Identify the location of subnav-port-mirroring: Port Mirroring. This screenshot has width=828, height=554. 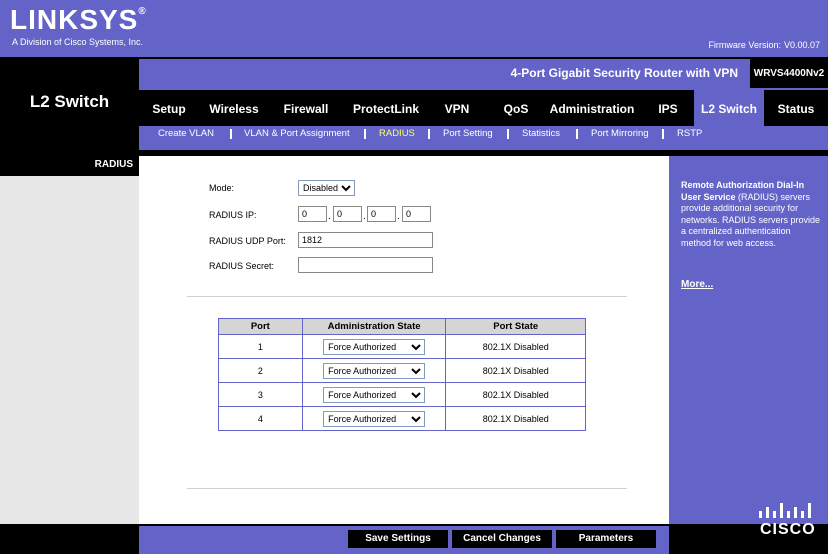
(620, 134).